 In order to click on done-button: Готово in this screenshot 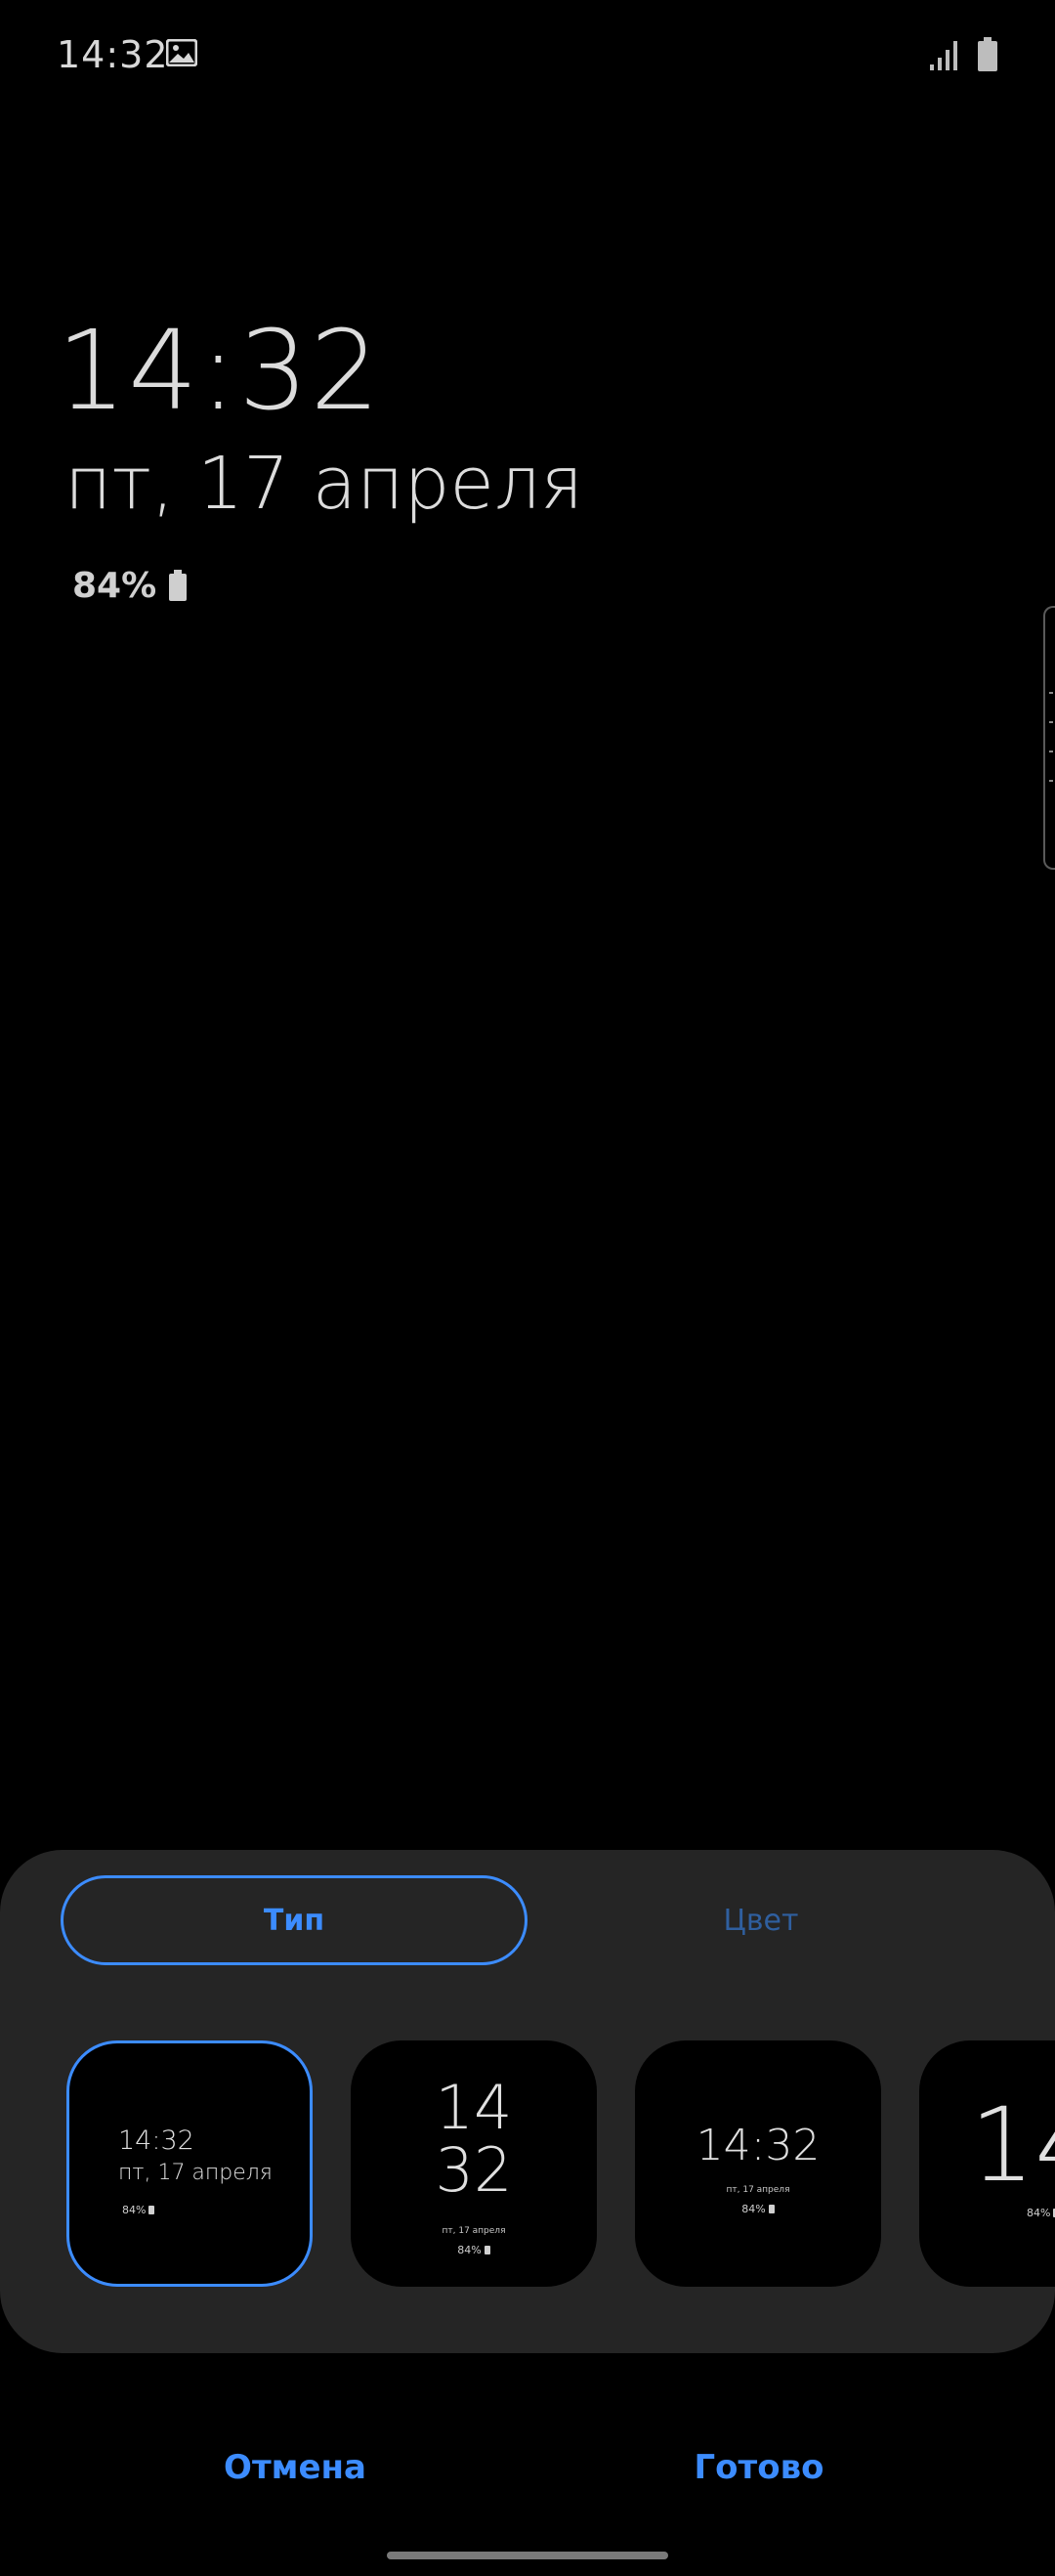, I will do `click(759, 2467)`.